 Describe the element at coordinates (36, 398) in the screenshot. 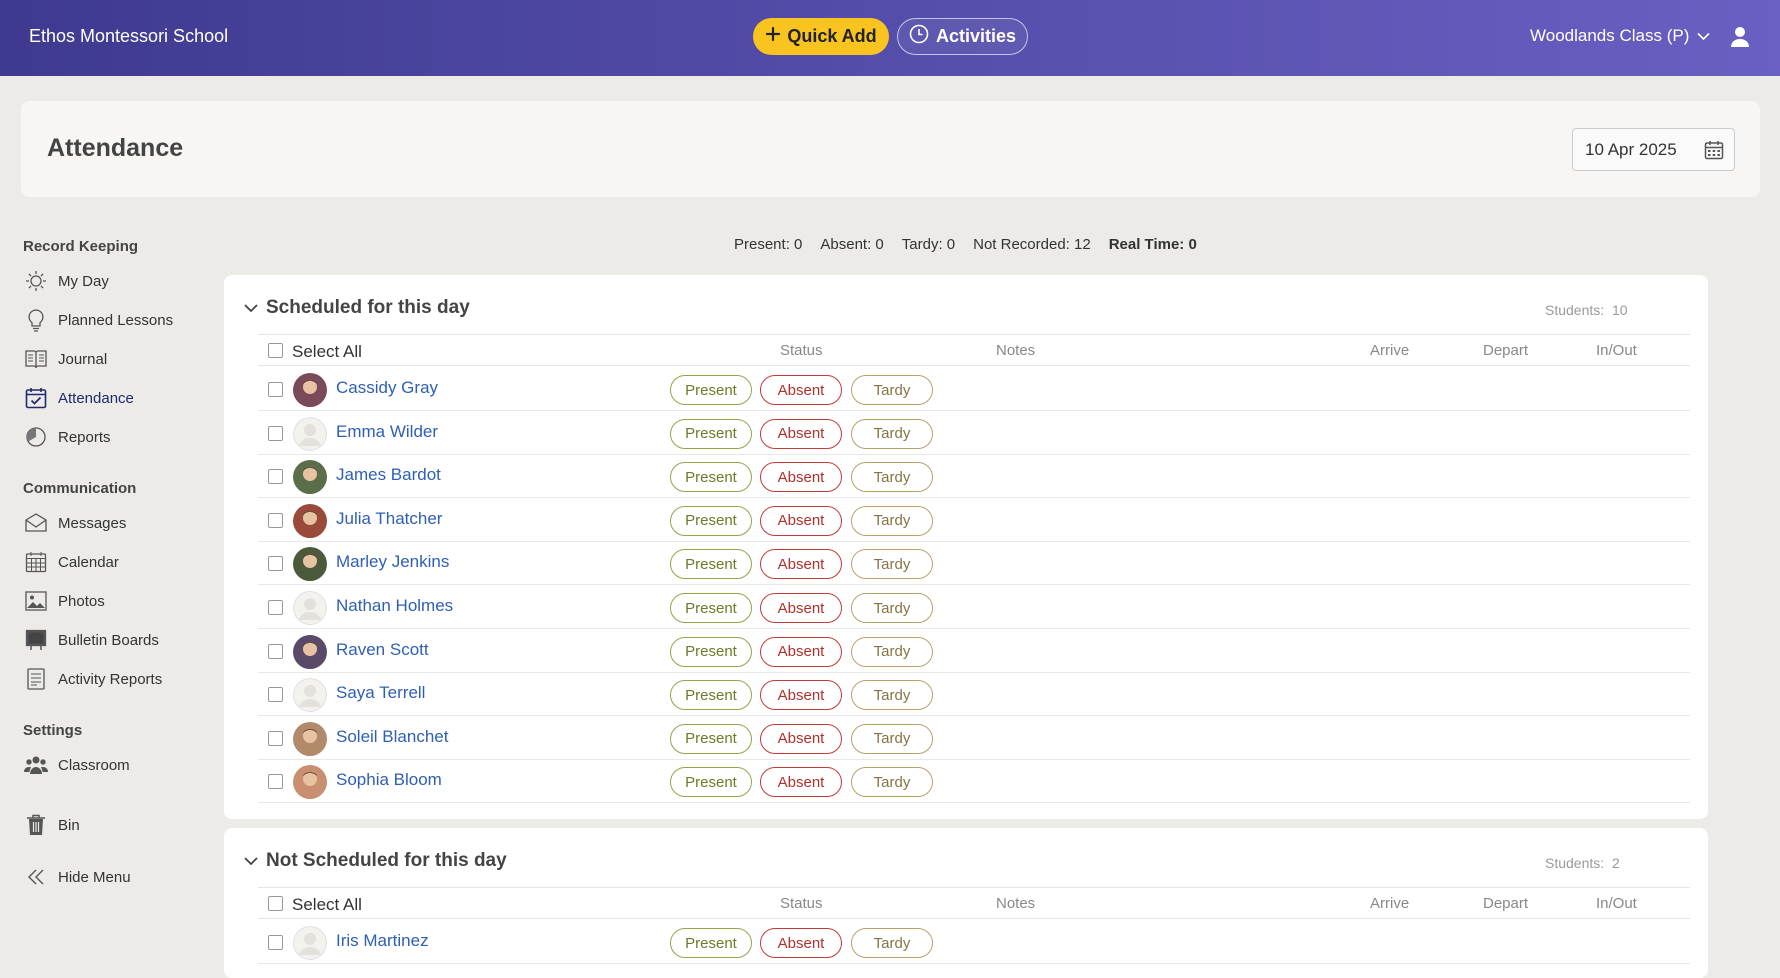

I see `calendar-check-icon` at that location.